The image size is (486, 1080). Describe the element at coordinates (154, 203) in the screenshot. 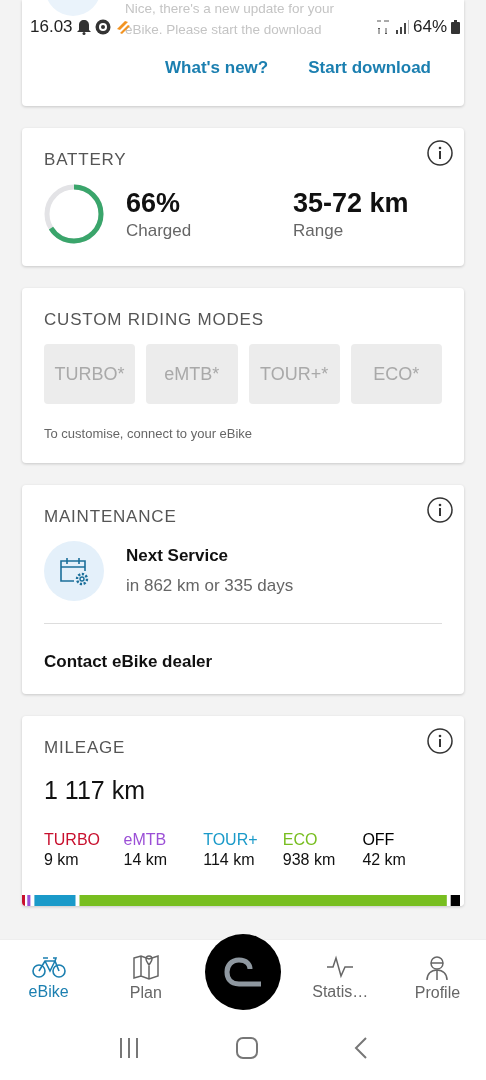

I see `charge-value: 66%` at that location.